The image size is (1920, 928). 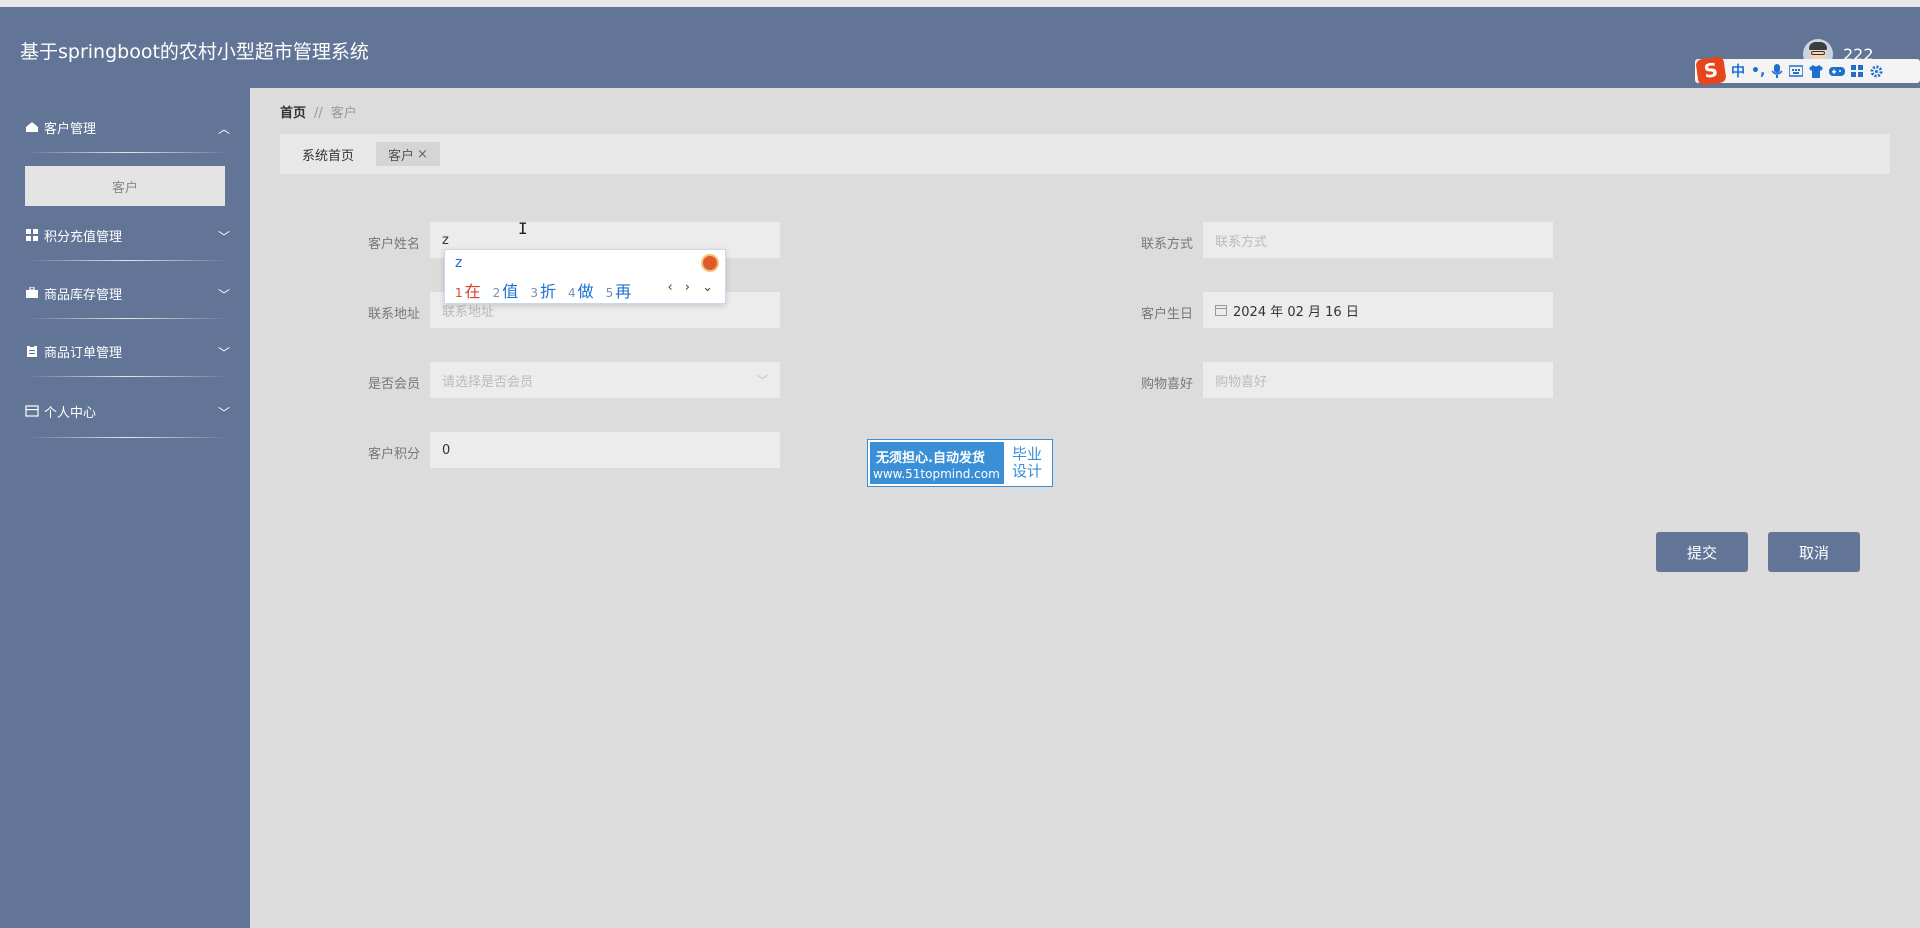 I want to click on points-label: 客户积分, so click(x=393, y=454).